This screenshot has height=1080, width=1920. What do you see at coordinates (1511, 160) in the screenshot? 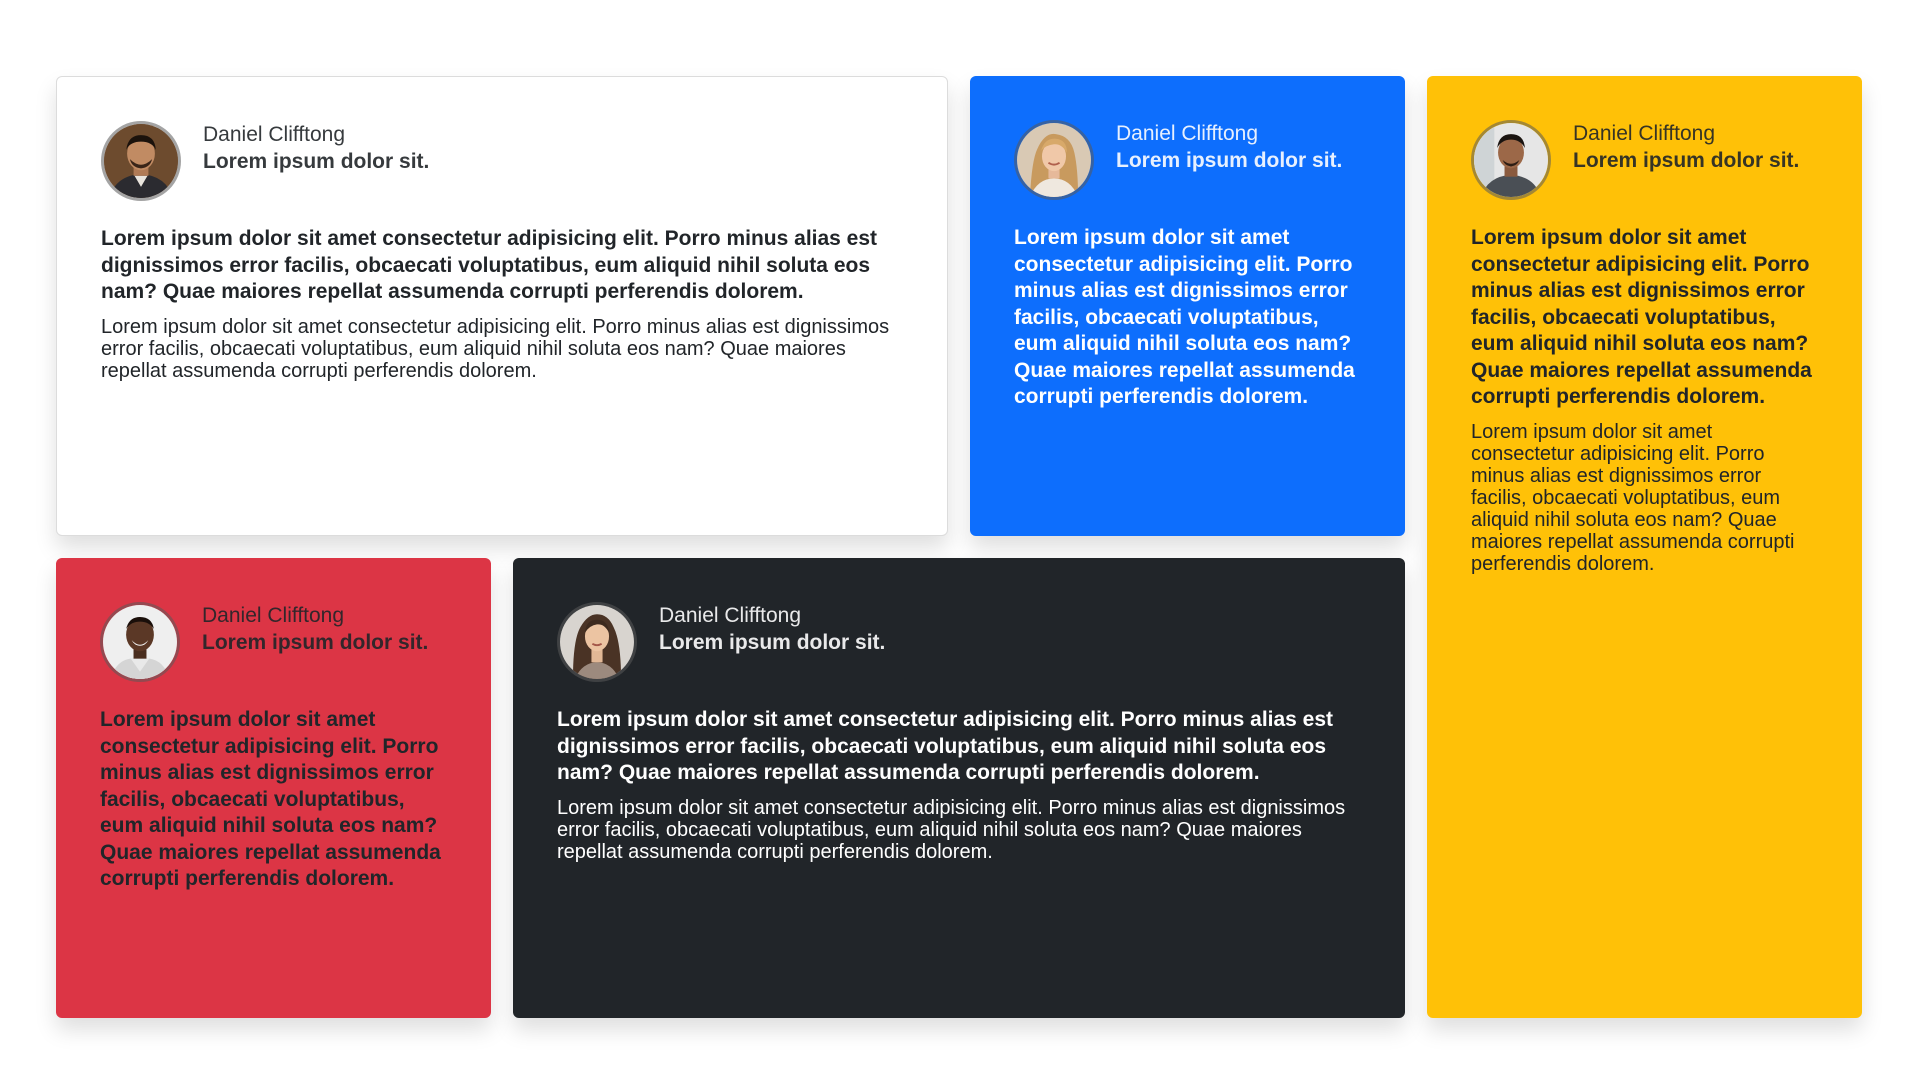
I see `avatar-man-casual` at bounding box center [1511, 160].